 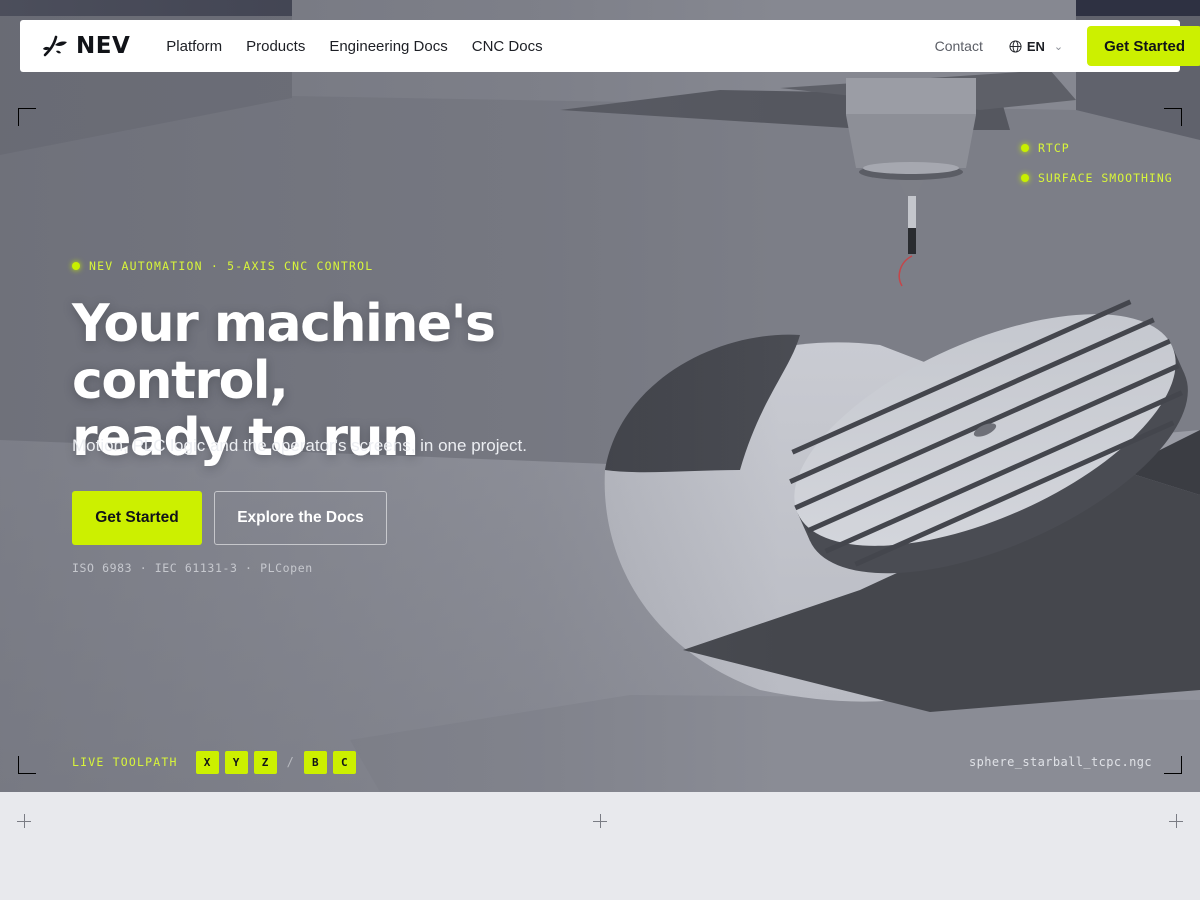 I want to click on feature-tag-rtcp: RTCP, so click(x=1045, y=148).